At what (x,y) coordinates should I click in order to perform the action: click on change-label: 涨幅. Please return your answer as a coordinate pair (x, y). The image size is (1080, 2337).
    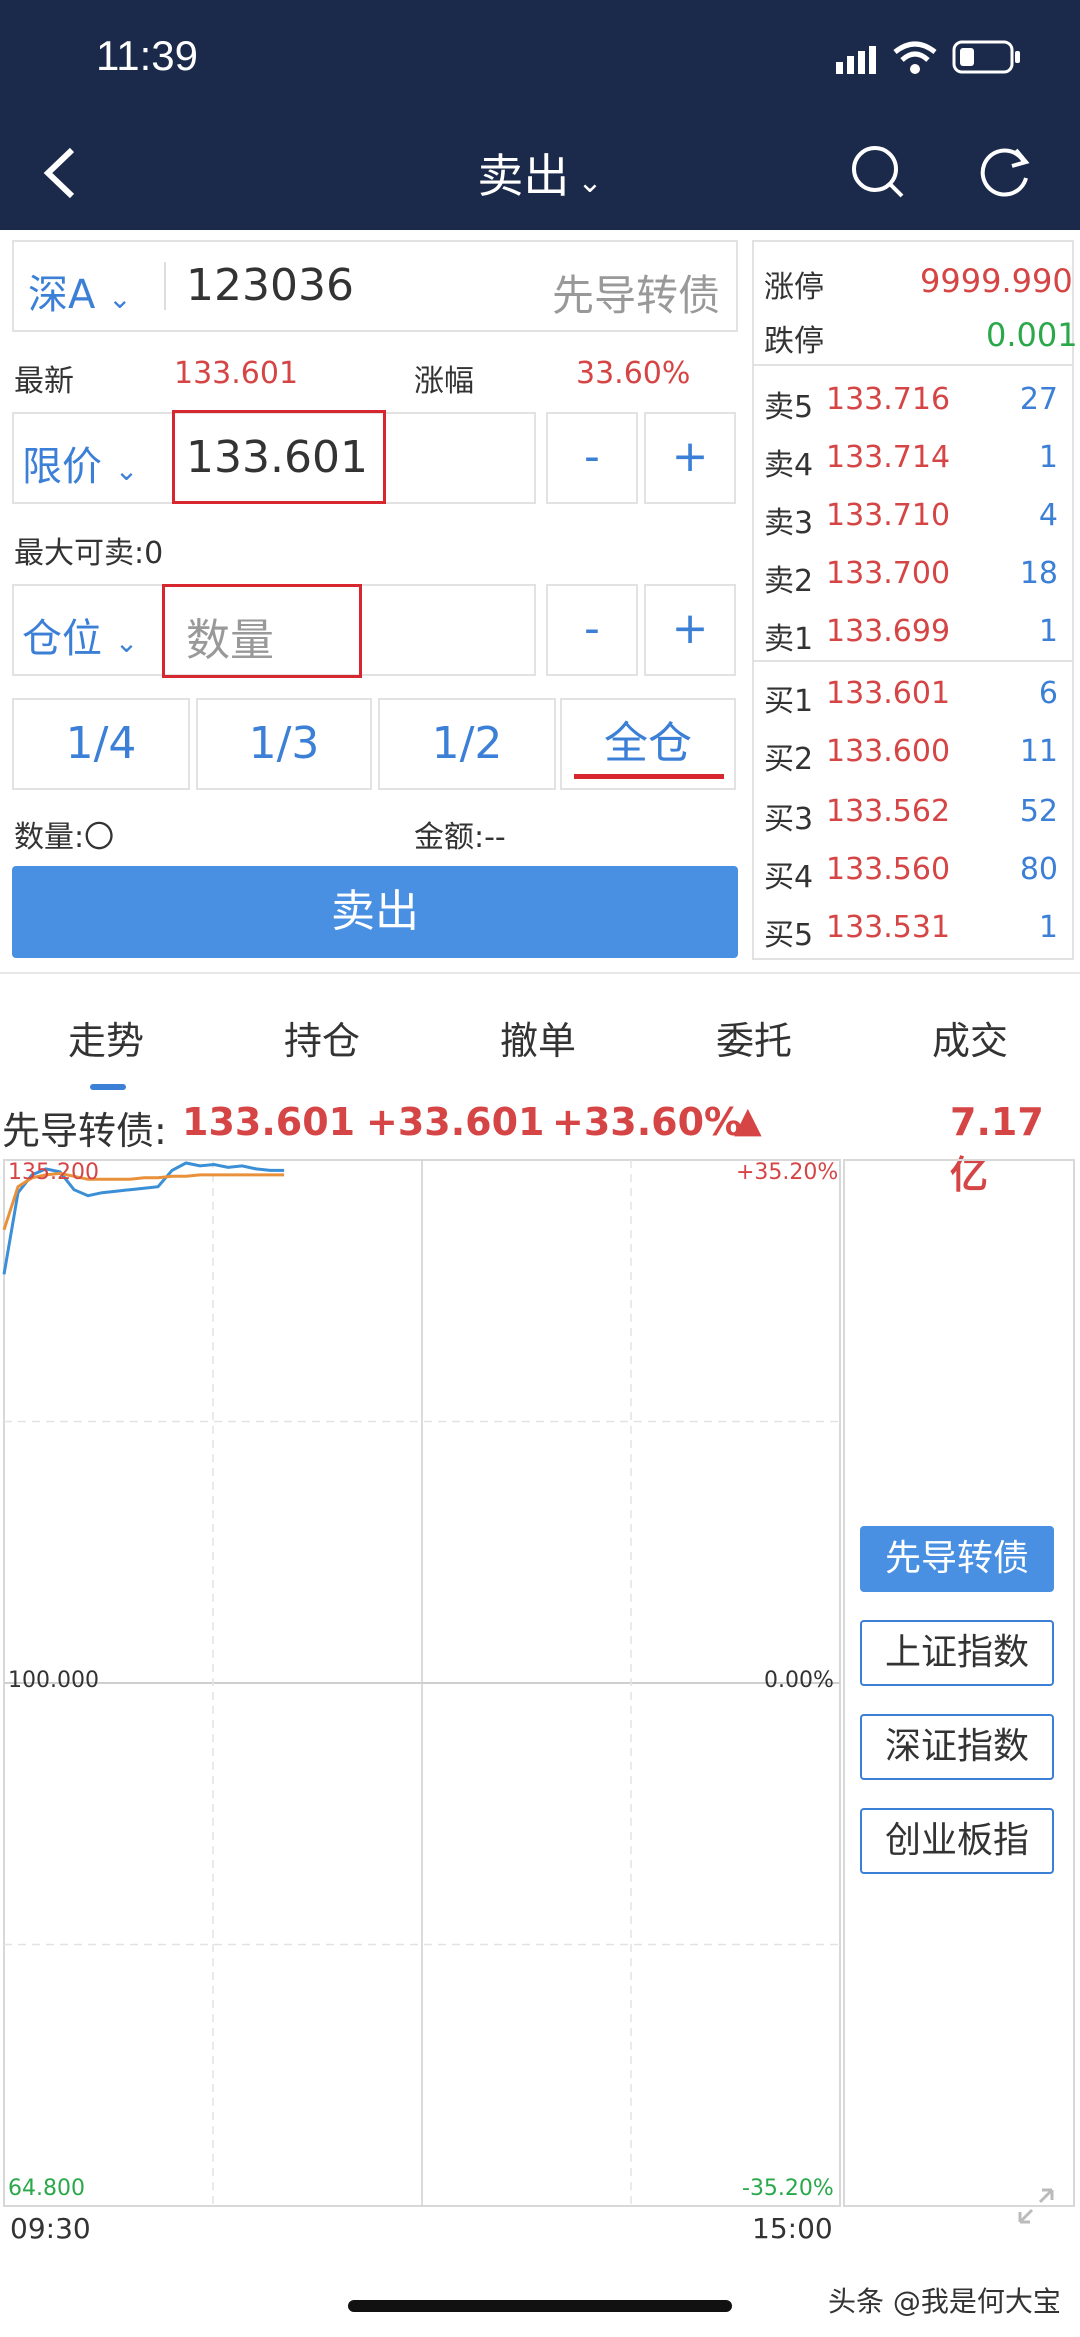
    Looking at the image, I should click on (444, 381).